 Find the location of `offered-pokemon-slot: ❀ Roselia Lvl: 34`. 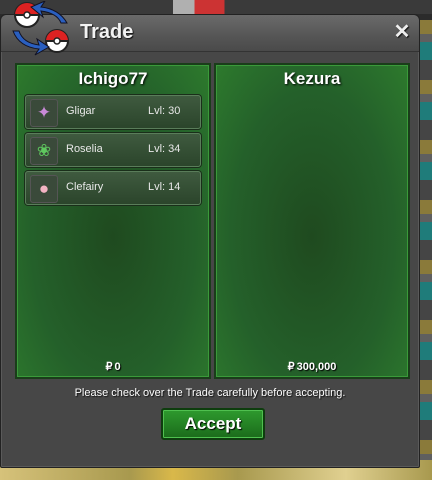

offered-pokemon-slot: ❀ Roselia Lvl: 34 is located at coordinates (113, 150).